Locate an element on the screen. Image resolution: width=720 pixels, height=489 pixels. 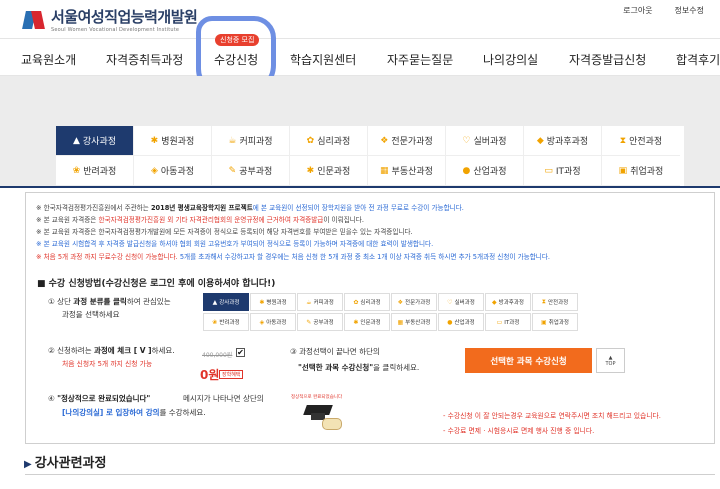
category-realestate: ▦ 부동산과정 is located at coordinates (407, 171).